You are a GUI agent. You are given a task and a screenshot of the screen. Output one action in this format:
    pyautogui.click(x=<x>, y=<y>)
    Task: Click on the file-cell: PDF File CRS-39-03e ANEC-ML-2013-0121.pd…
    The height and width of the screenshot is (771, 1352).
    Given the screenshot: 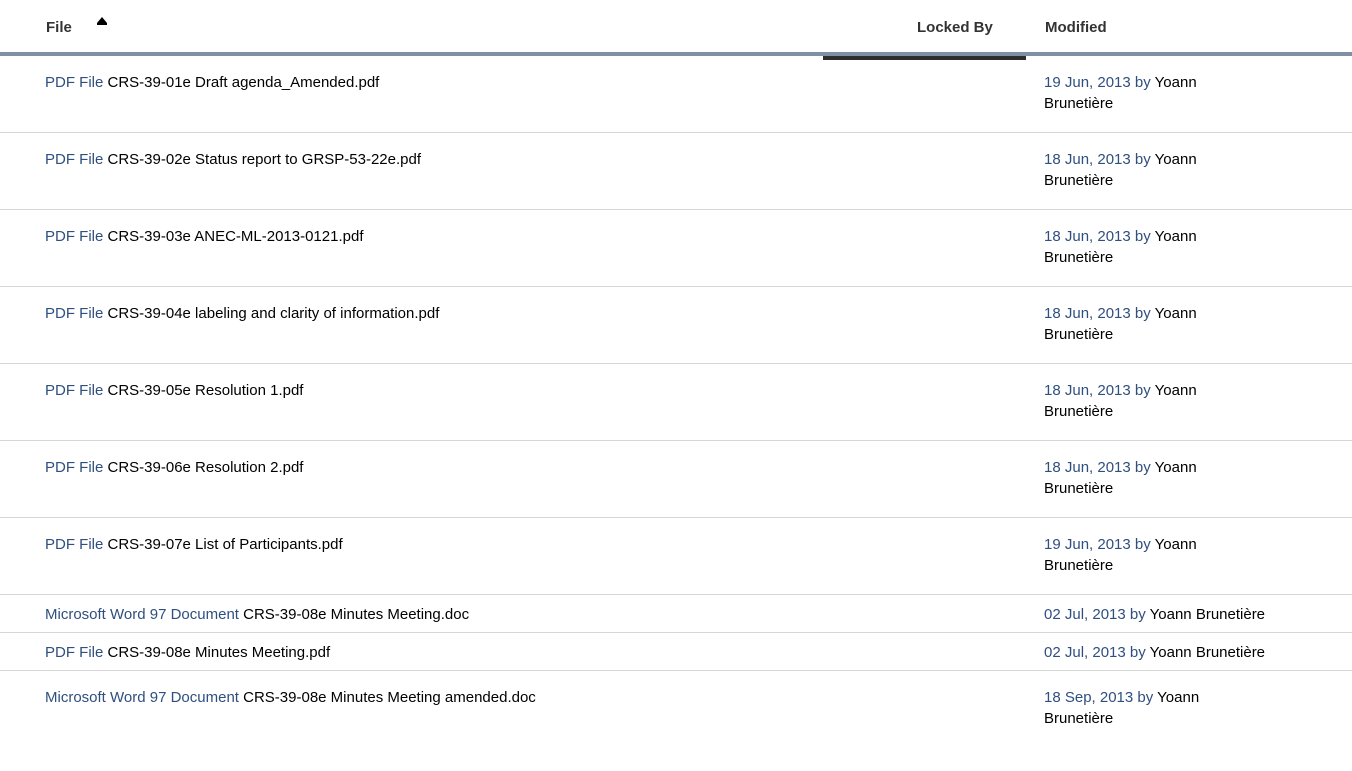 What is the action you would take?
    pyautogui.click(x=204, y=236)
    